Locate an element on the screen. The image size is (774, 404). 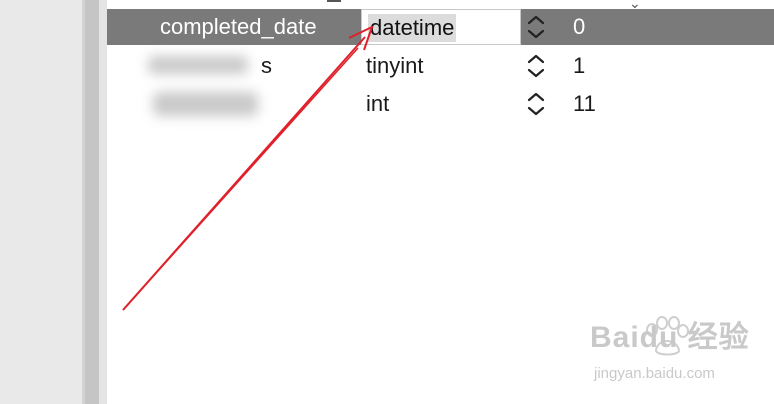
splitter-inner is located at coordinates (103, 202).